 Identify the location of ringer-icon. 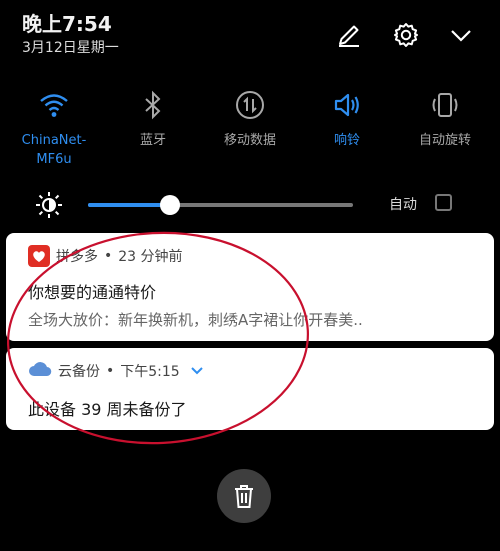
(347, 105).